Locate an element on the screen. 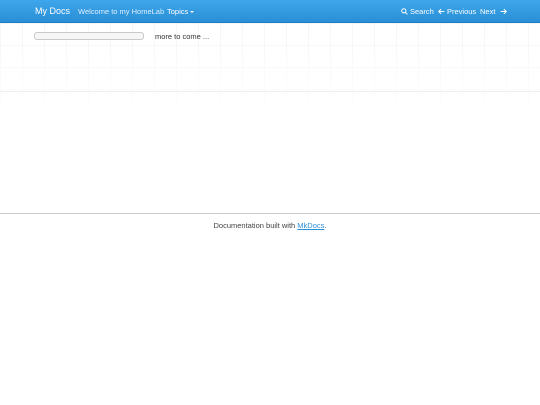 This screenshot has height=405, width=540. next-label: Next is located at coordinates (488, 11).